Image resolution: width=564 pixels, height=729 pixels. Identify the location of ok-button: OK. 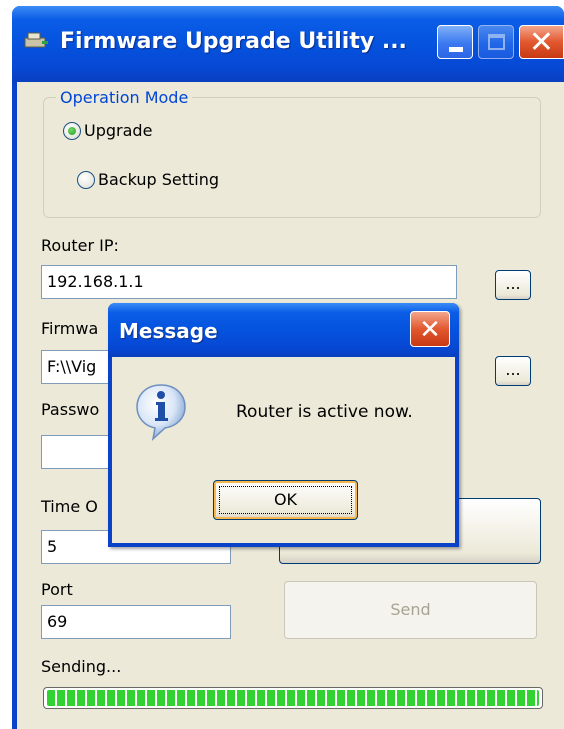
(285, 500).